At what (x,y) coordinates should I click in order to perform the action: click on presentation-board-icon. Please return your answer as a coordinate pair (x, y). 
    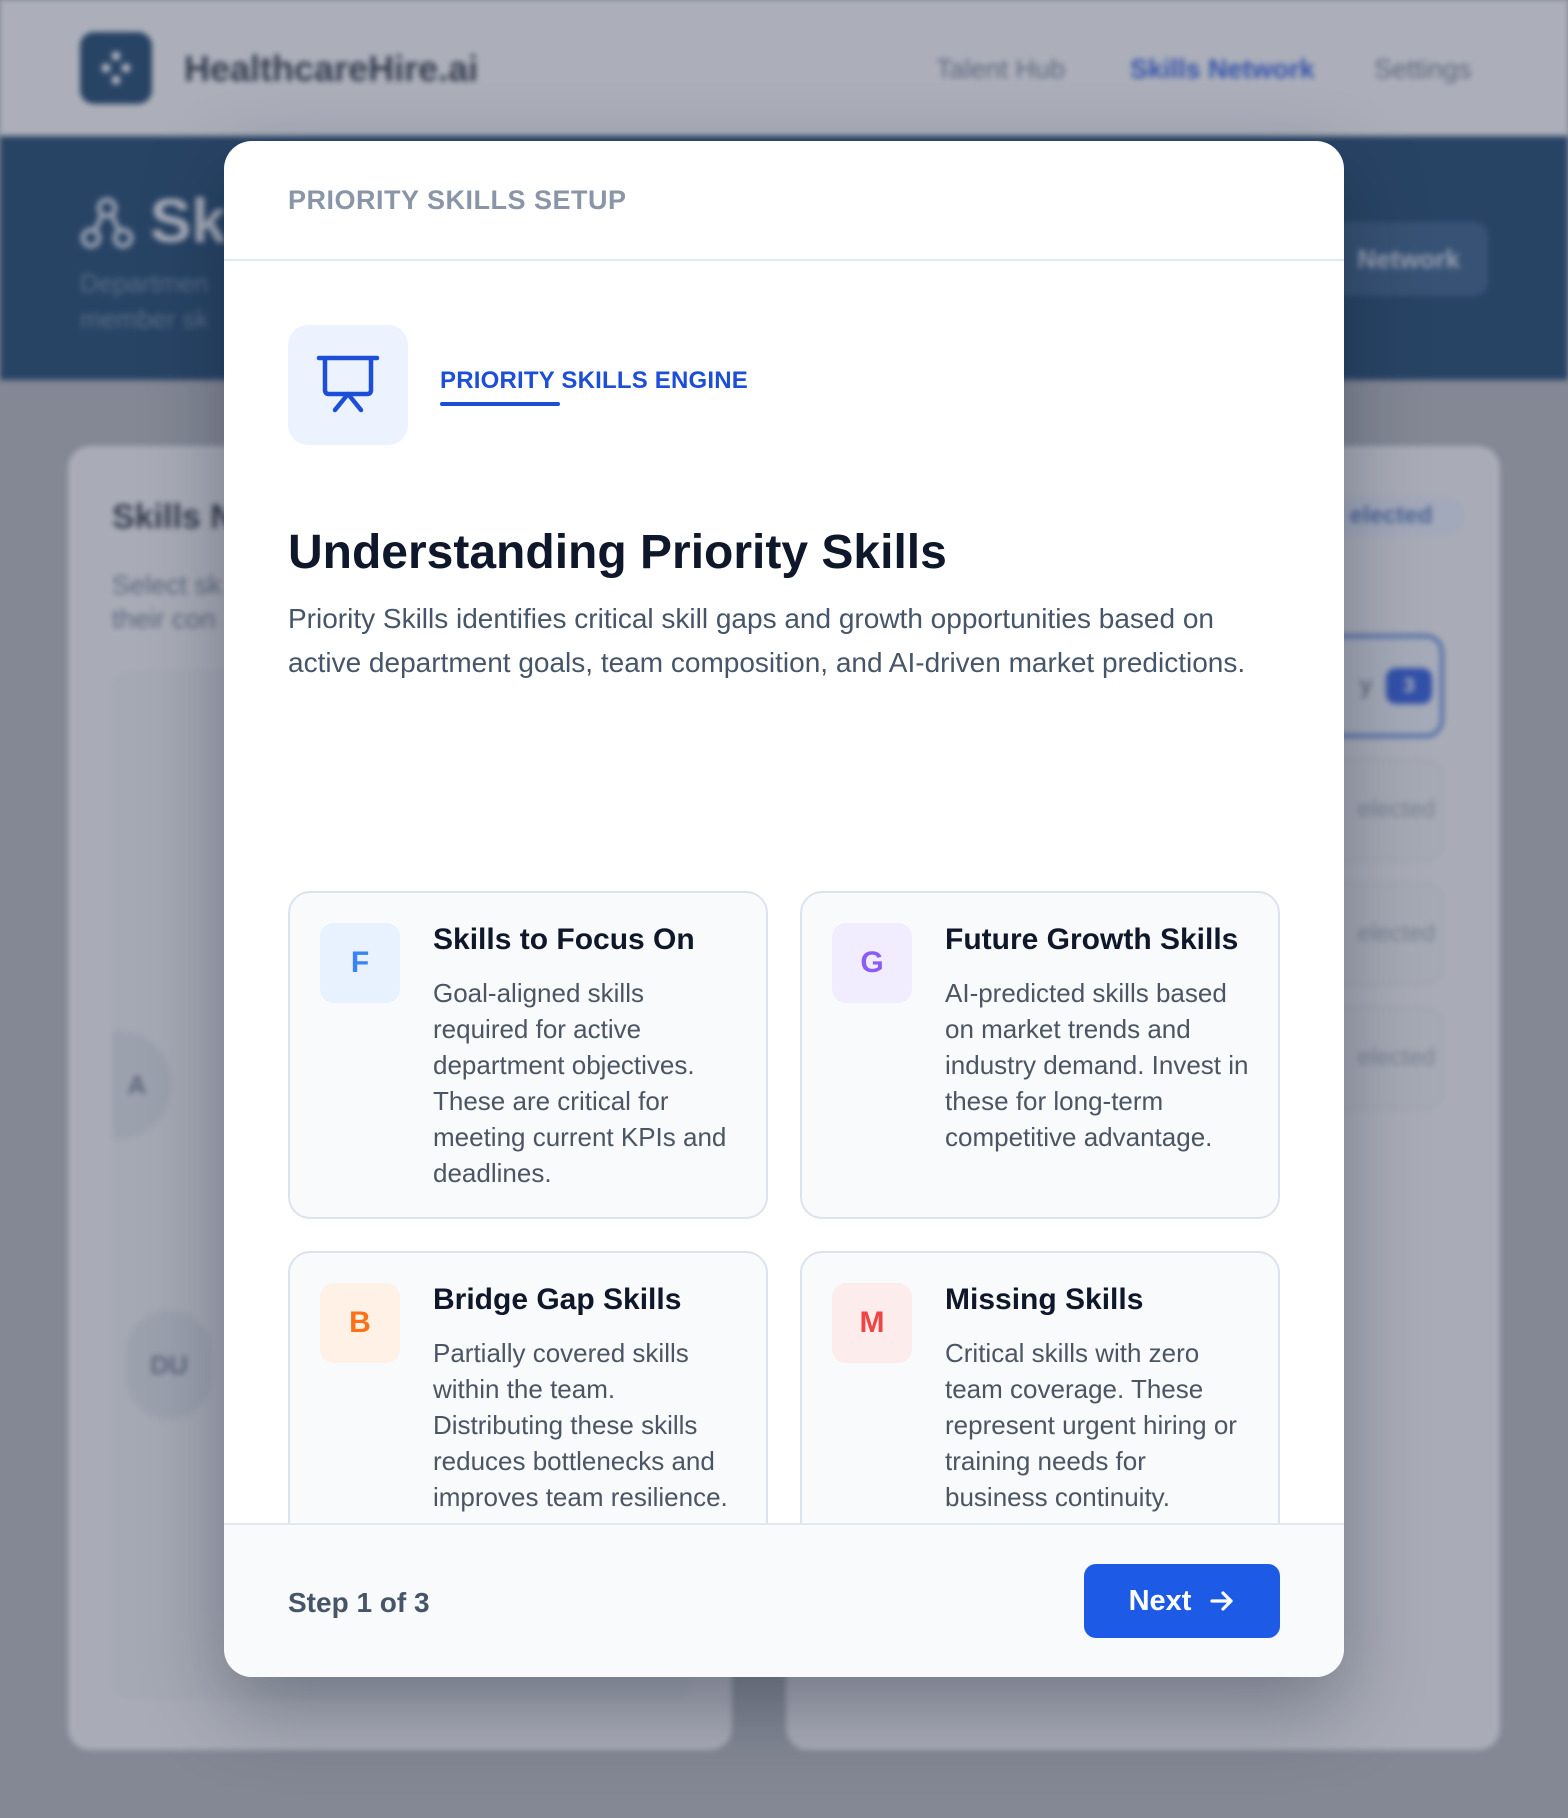
    Looking at the image, I should click on (348, 385).